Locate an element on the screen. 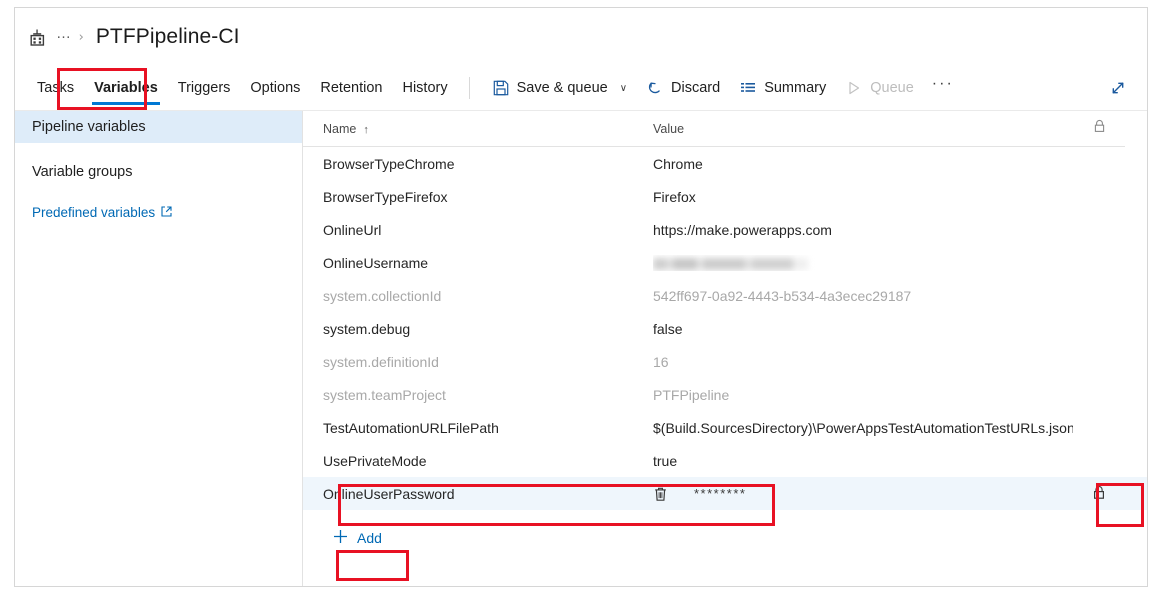 The image size is (1170, 601). page-title: PTFPipeline-CI is located at coordinates (167, 36).